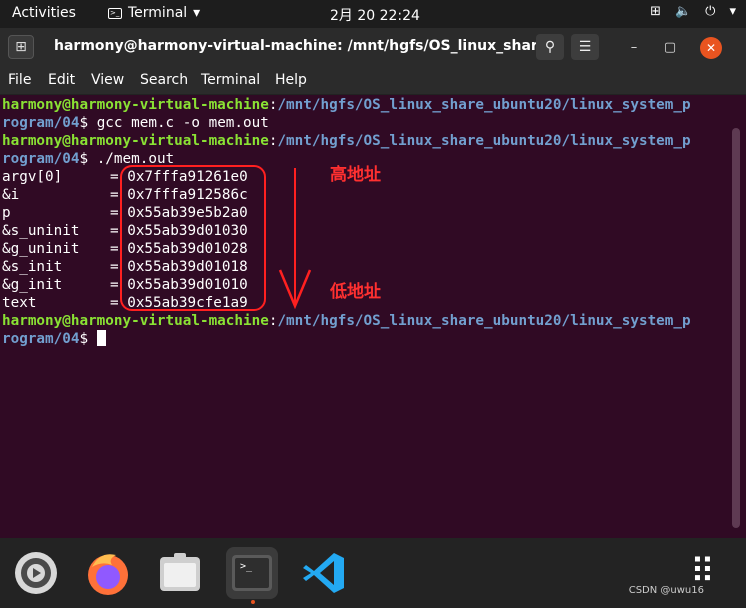  I want to click on folder-icon, so click(180, 572).